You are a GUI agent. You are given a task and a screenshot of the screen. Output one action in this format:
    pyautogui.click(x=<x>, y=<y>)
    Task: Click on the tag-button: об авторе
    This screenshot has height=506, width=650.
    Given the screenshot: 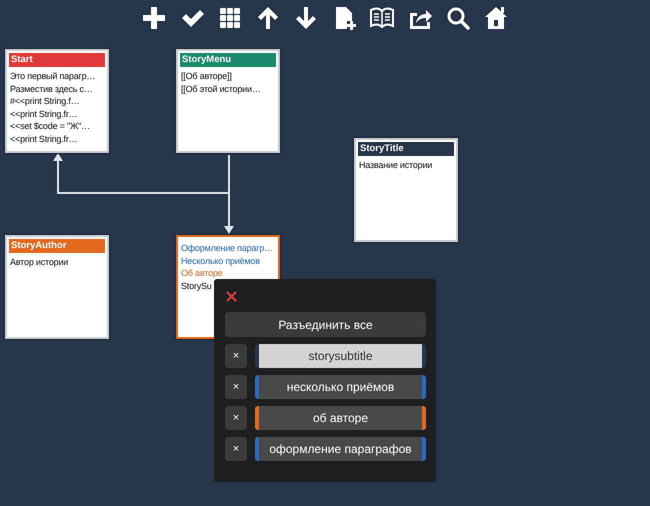 What is the action you would take?
    pyautogui.click(x=340, y=418)
    